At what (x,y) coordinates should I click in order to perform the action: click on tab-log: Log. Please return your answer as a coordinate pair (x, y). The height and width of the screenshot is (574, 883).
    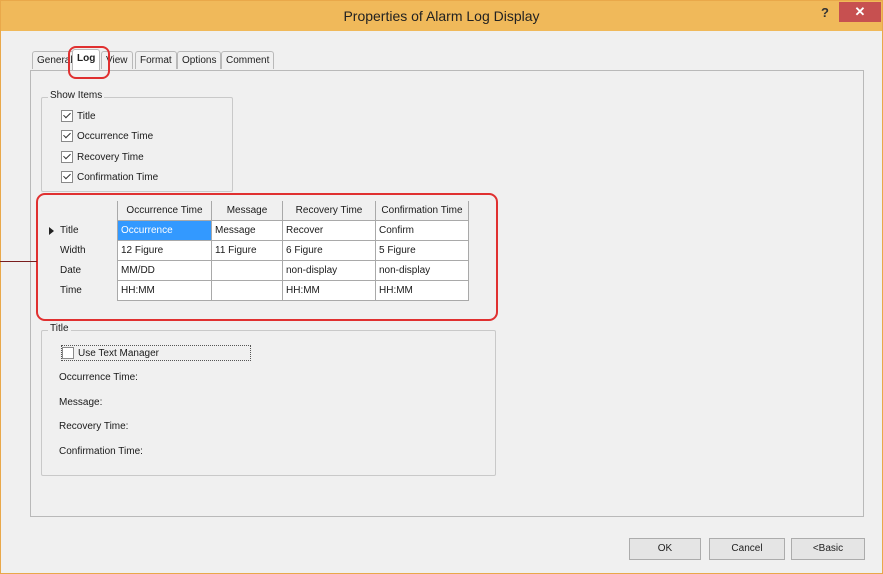
    Looking at the image, I should click on (86, 59).